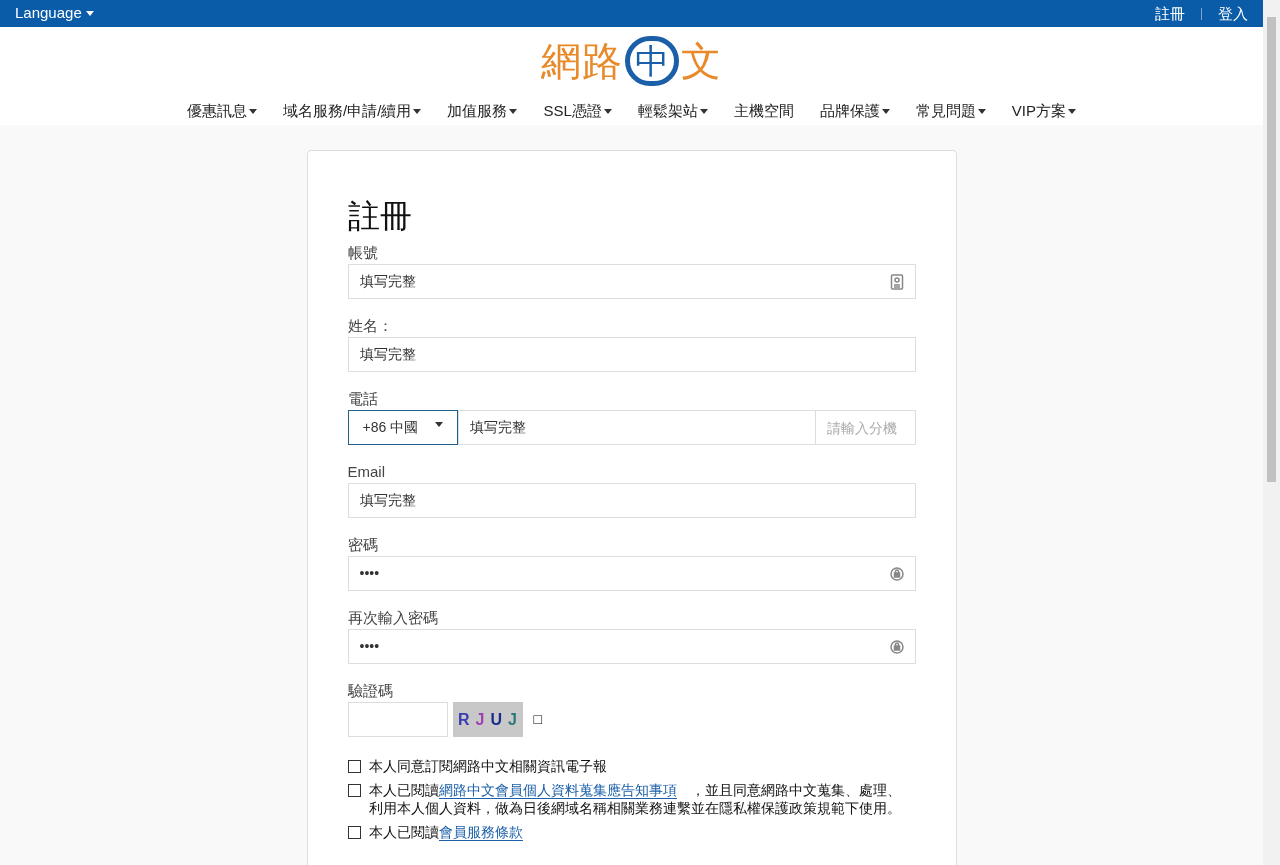 The width and height of the screenshot is (1280, 865). What do you see at coordinates (950, 111) in the screenshot?
I see `nav-link: 常見問題` at bounding box center [950, 111].